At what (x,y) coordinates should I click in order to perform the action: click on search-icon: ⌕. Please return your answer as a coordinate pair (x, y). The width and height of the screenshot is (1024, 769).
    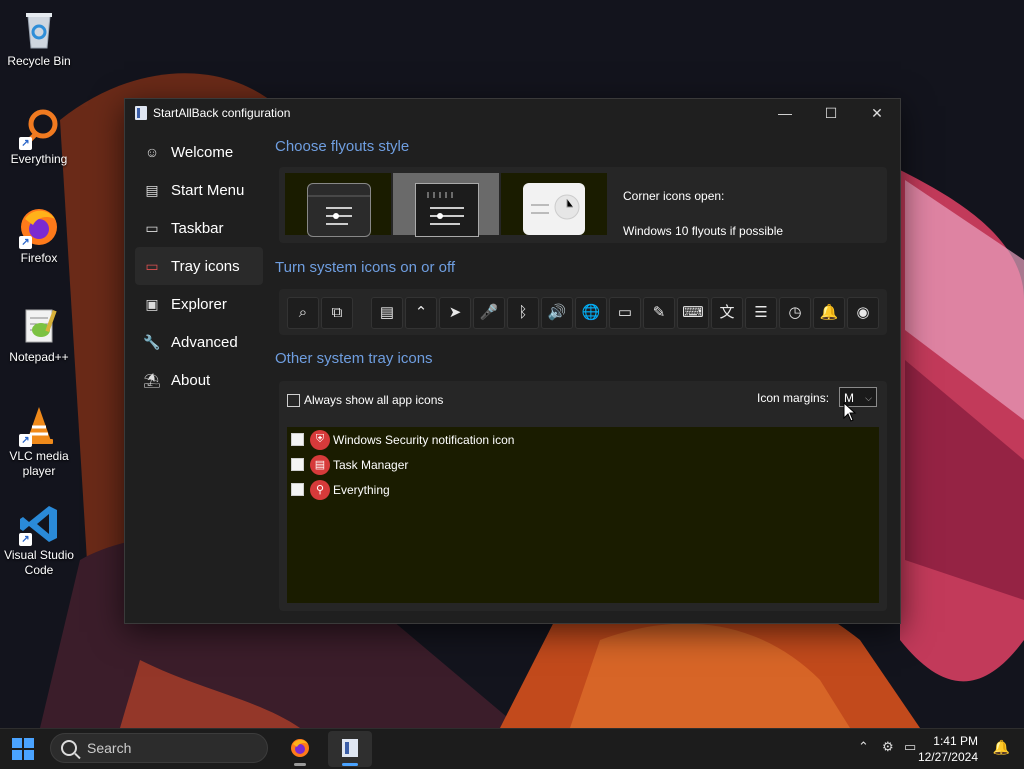
    Looking at the image, I should click on (303, 313).